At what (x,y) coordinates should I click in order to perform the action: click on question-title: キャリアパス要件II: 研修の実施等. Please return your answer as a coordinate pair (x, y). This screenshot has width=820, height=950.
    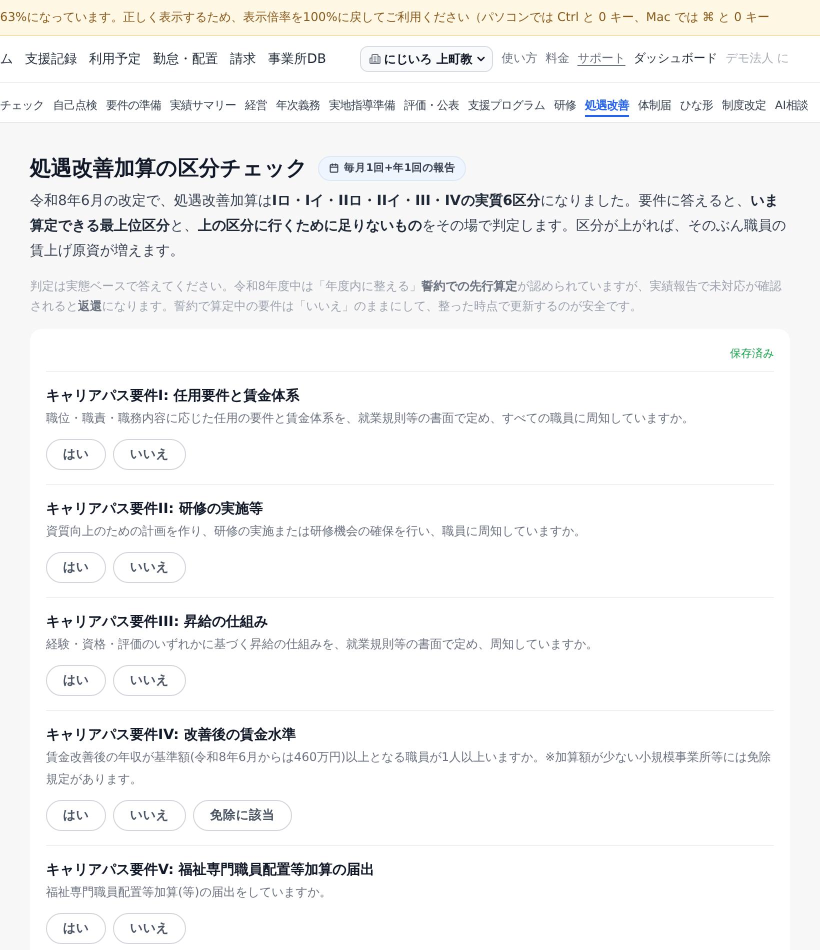
    Looking at the image, I should click on (155, 509).